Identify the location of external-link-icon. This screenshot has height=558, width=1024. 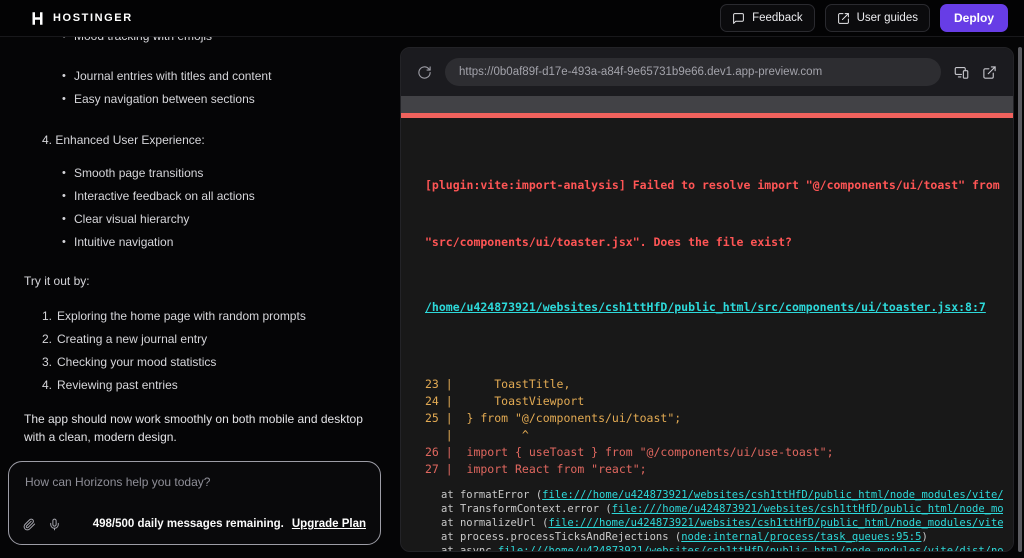
(843, 18).